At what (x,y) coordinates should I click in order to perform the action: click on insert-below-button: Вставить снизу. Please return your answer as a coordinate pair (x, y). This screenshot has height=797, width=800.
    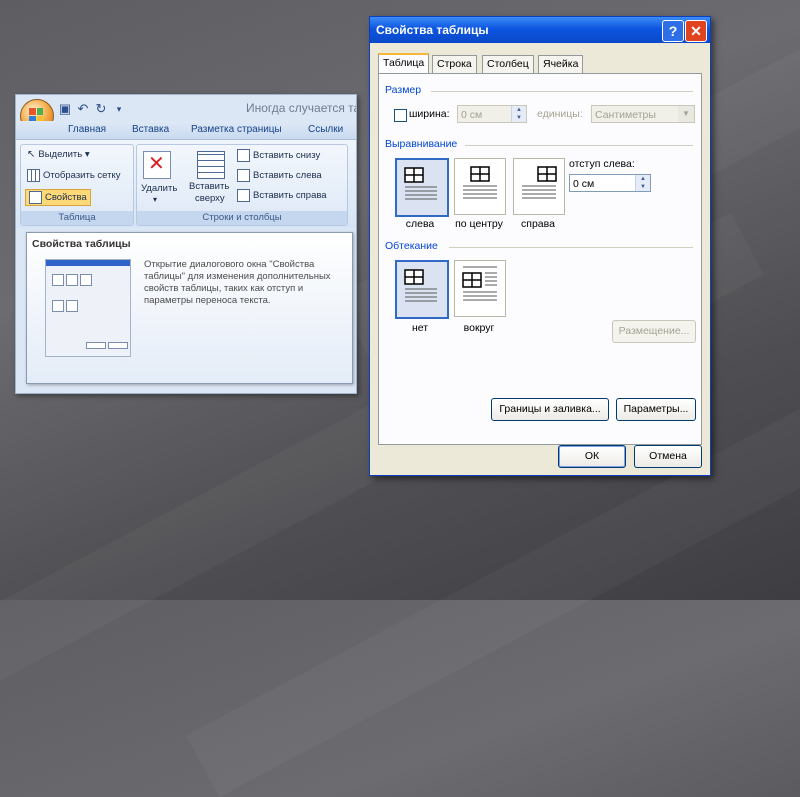
    Looking at the image, I should click on (278, 155).